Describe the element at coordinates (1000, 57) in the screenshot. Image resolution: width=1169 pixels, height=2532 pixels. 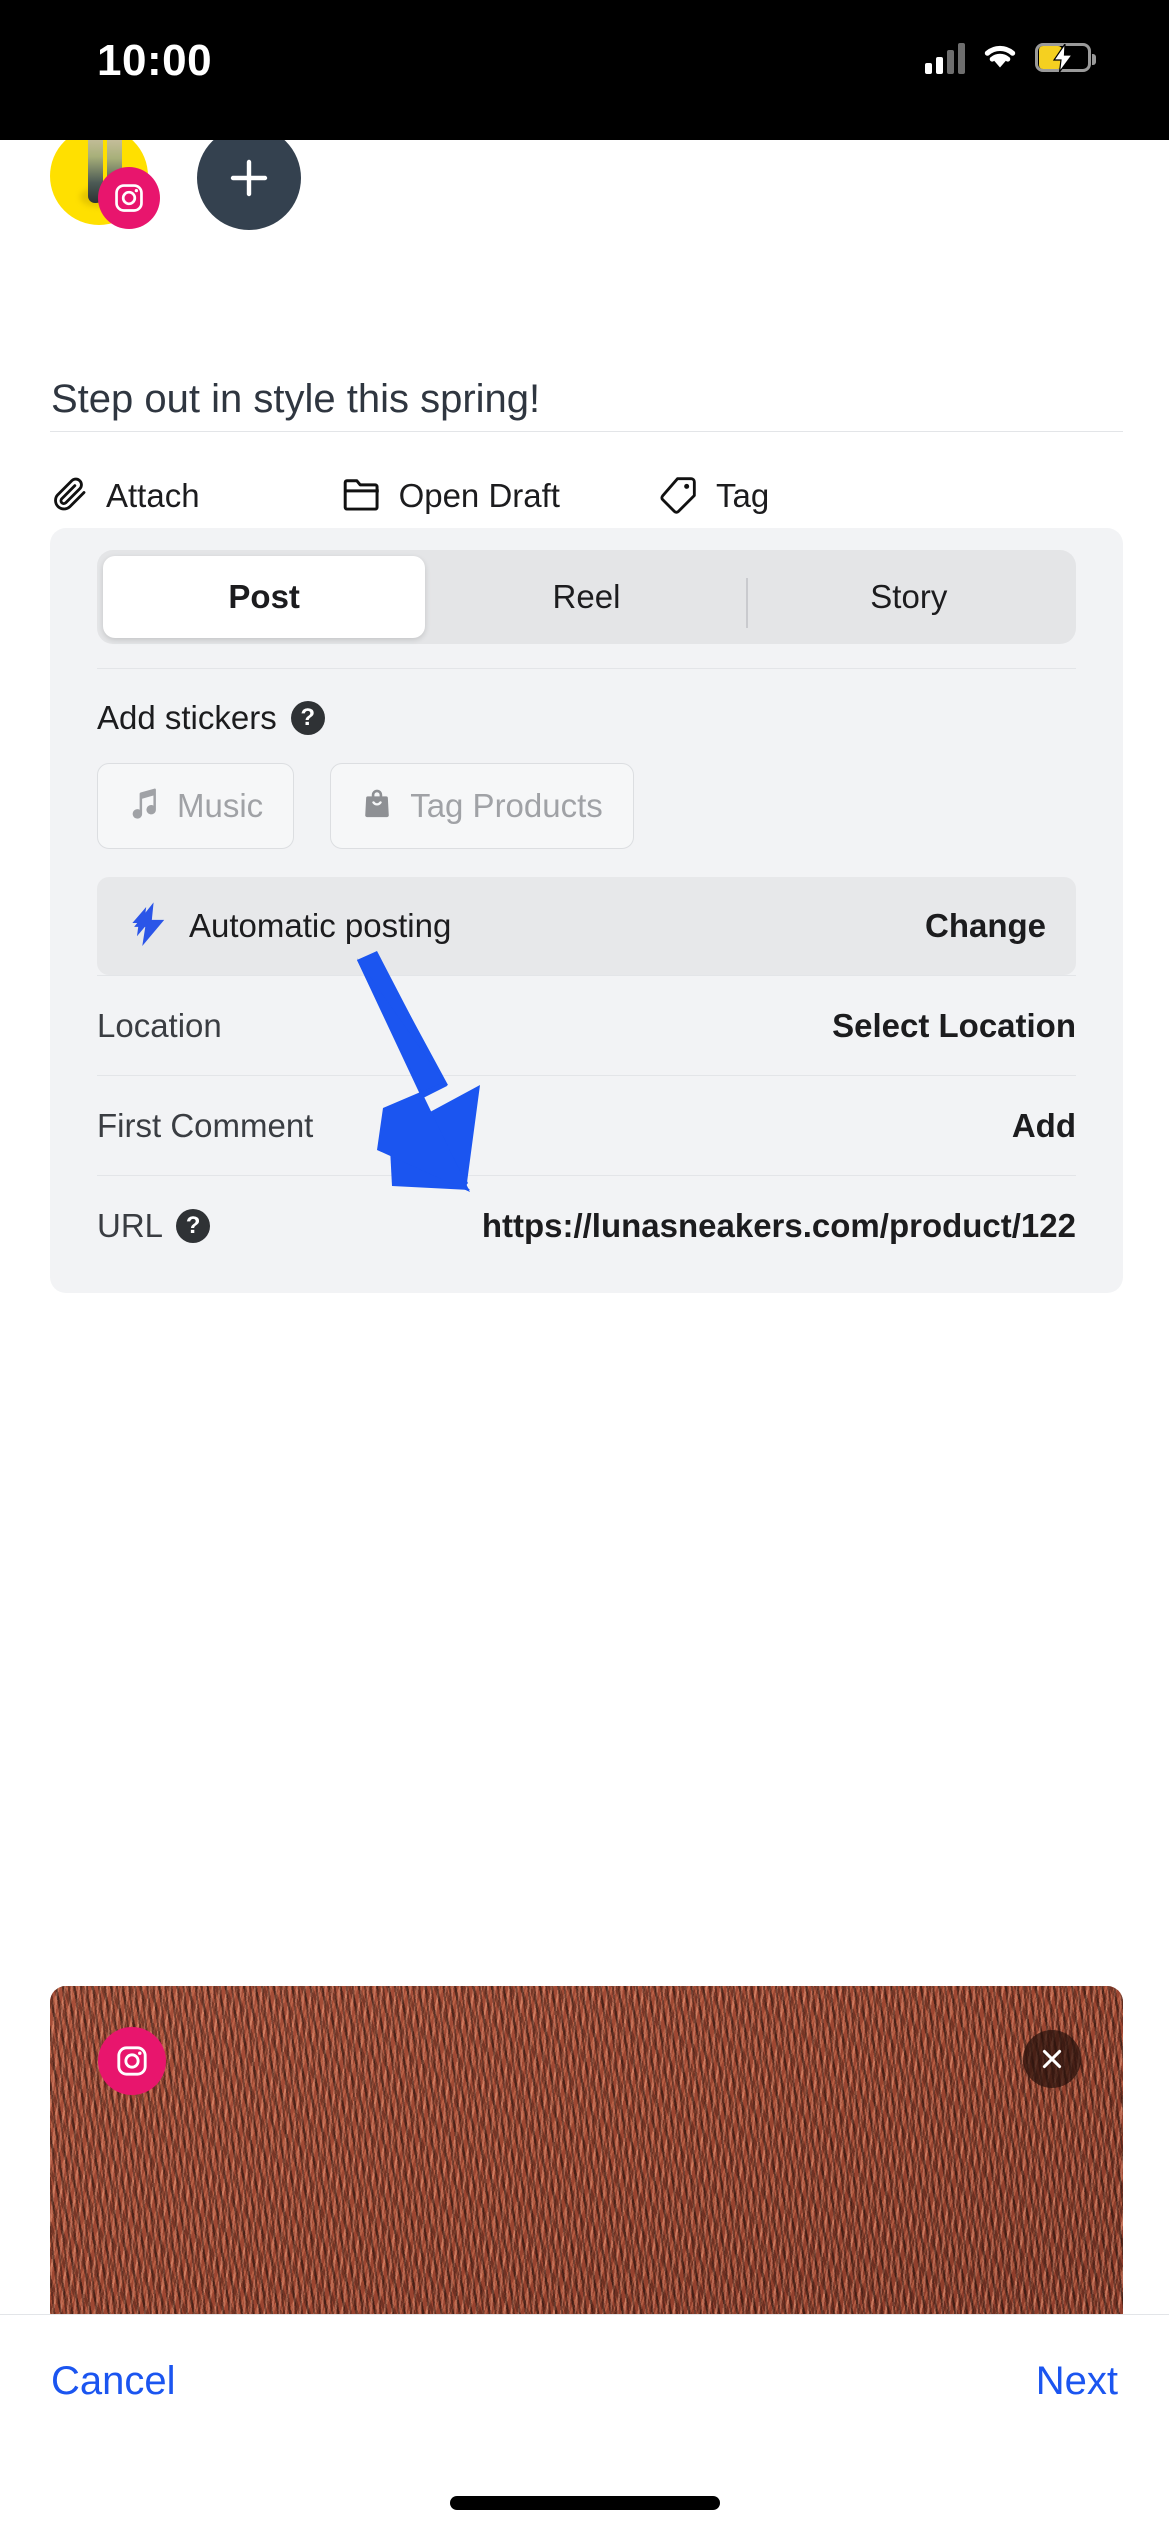
I see `wifi-icon` at that location.